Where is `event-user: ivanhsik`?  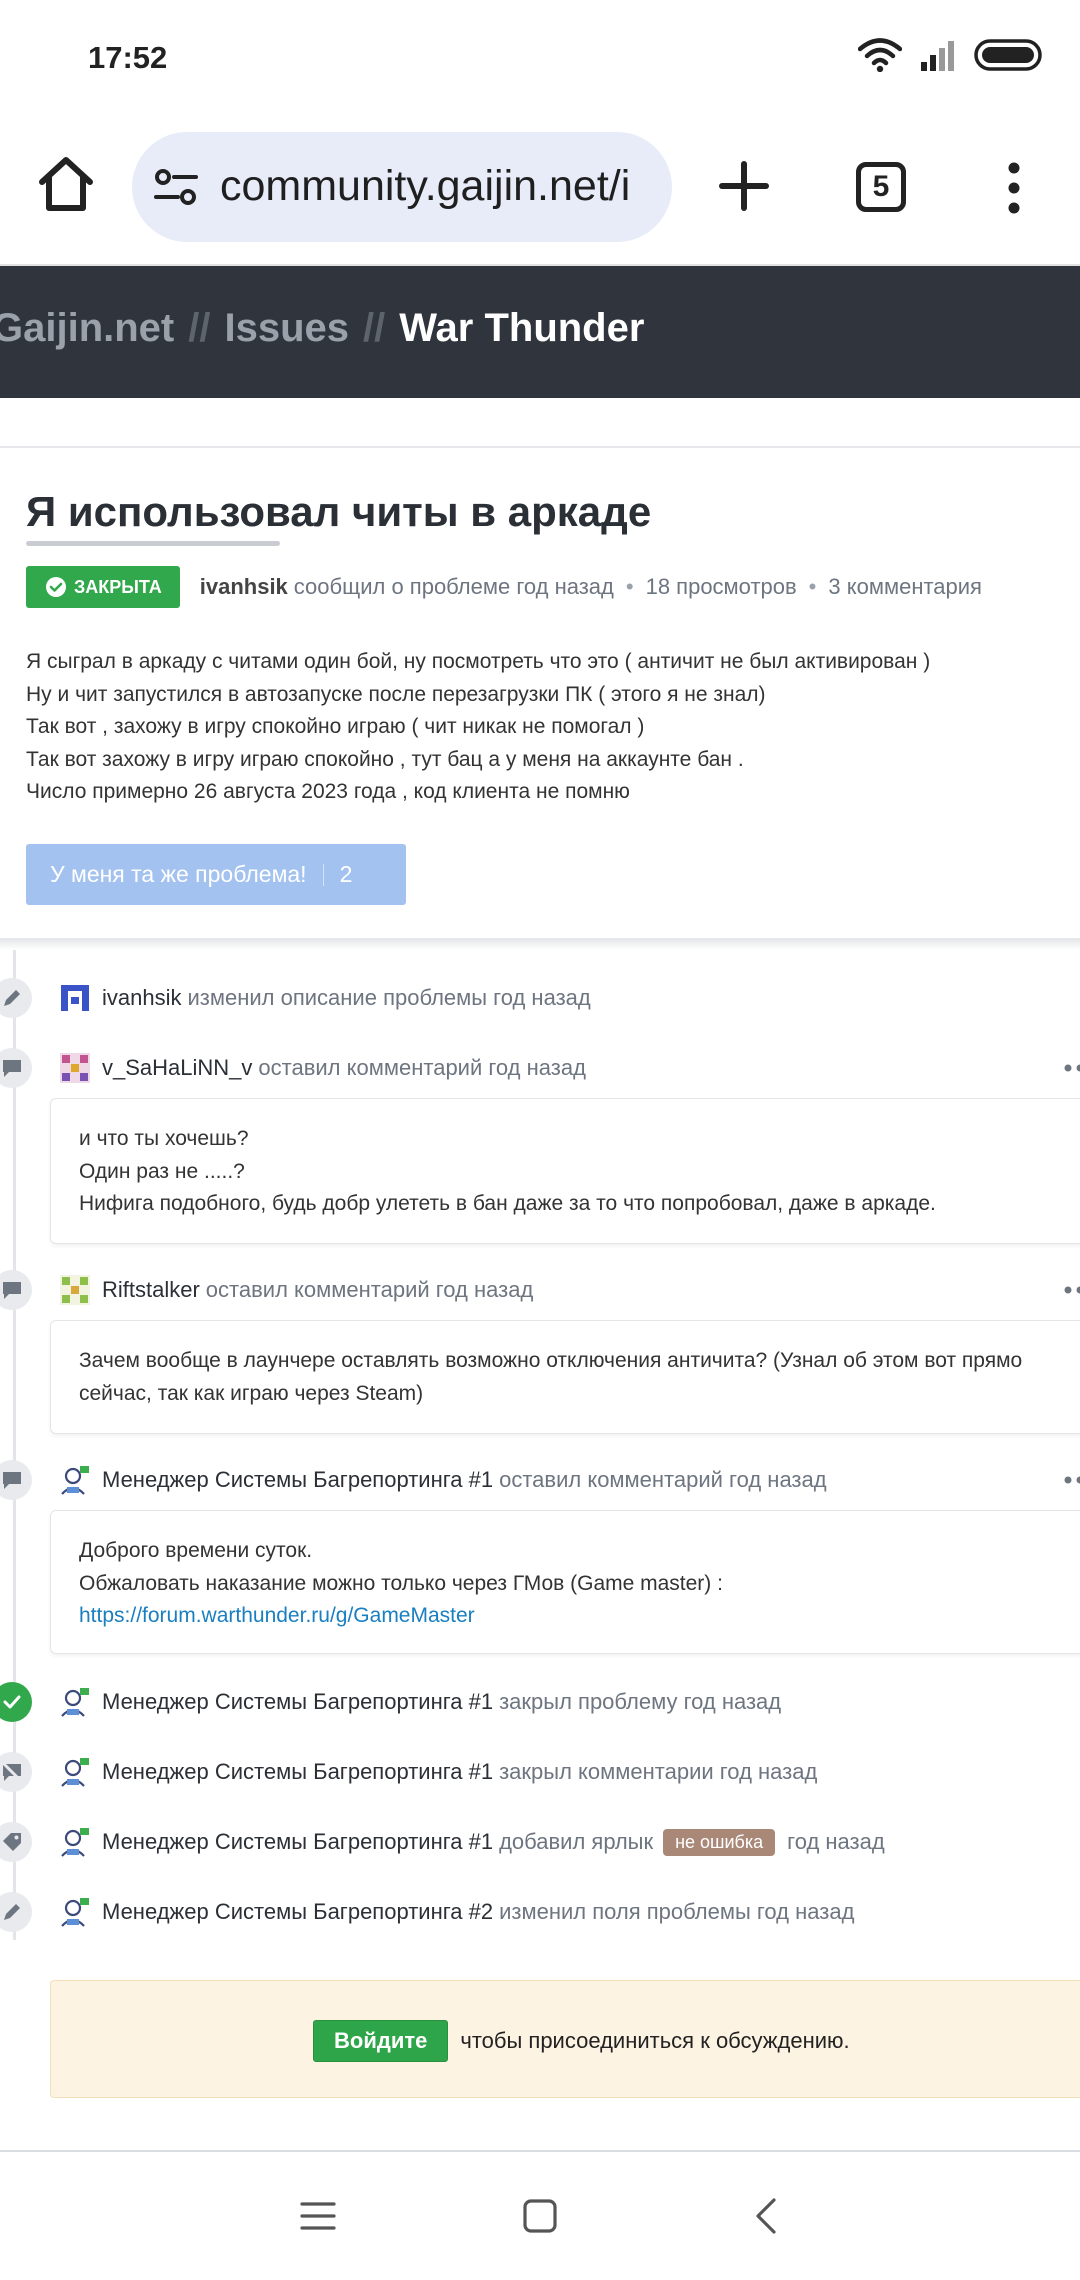
event-user: ivanhsik is located at coordinates (141, 998).